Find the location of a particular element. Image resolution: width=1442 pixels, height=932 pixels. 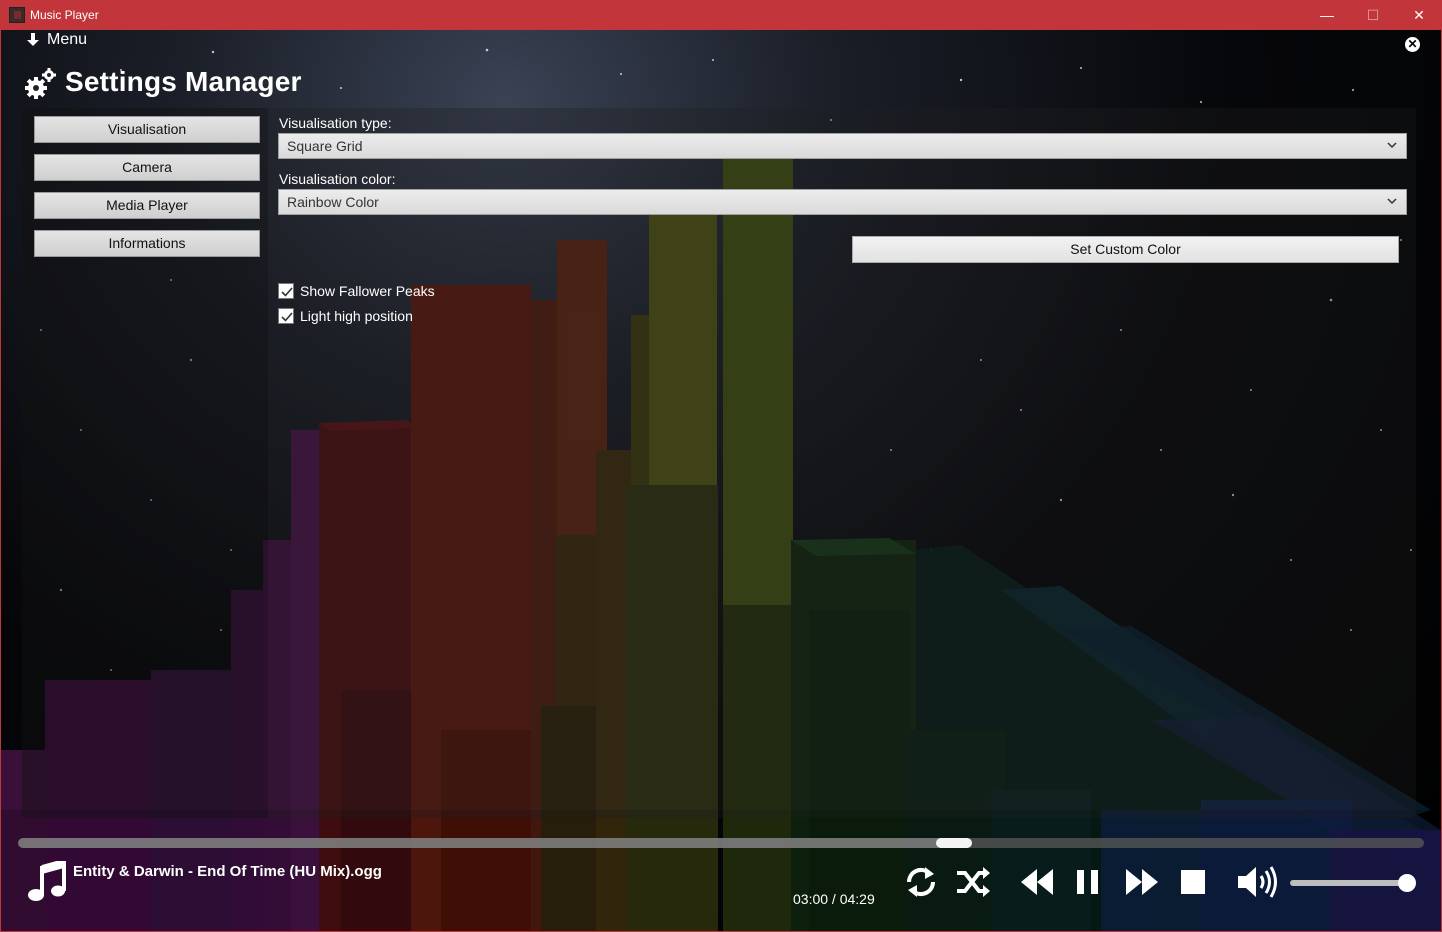

sidebar-item-informations: Informations is located at coordinates (147, 243).